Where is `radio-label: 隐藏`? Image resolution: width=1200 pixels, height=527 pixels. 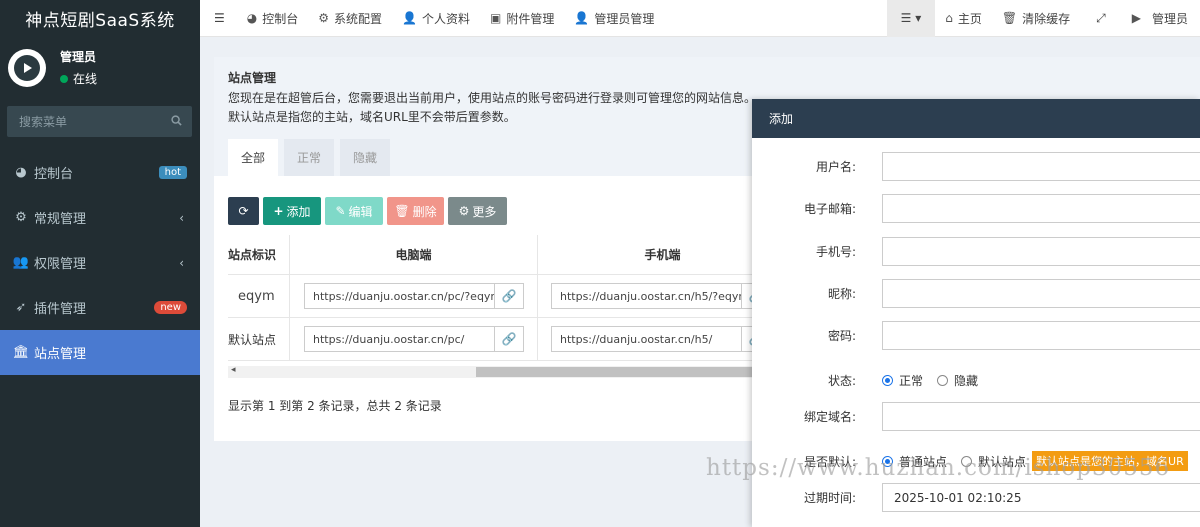
radio-label: 隐藏 is located at coordinates (966, 380).